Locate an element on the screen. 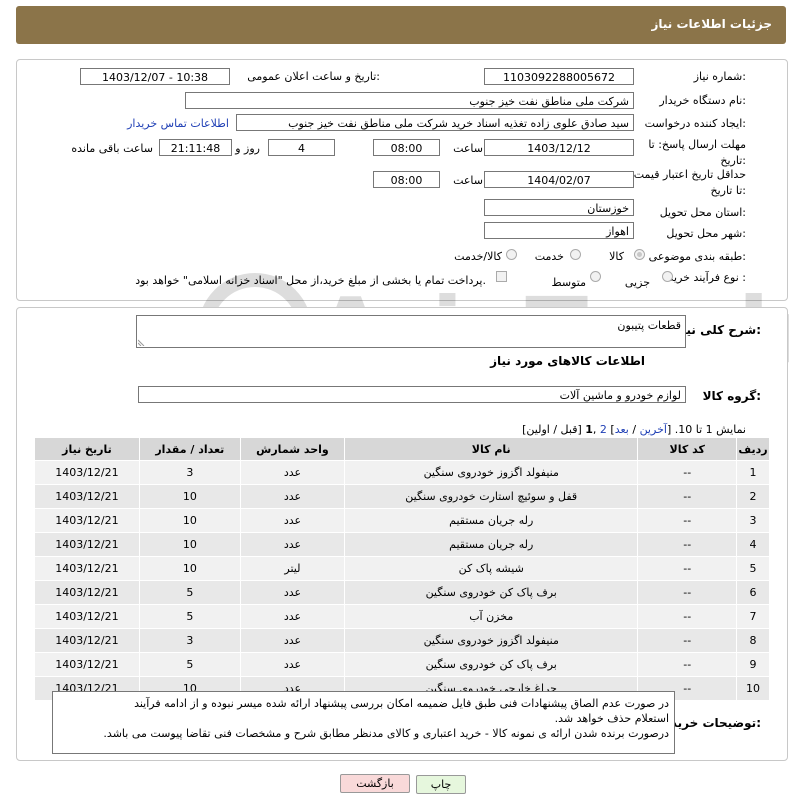 The height and width of the screenshot is (810, 789). summary-value: قطعات پتیبون is located at coordinates (649, 325).